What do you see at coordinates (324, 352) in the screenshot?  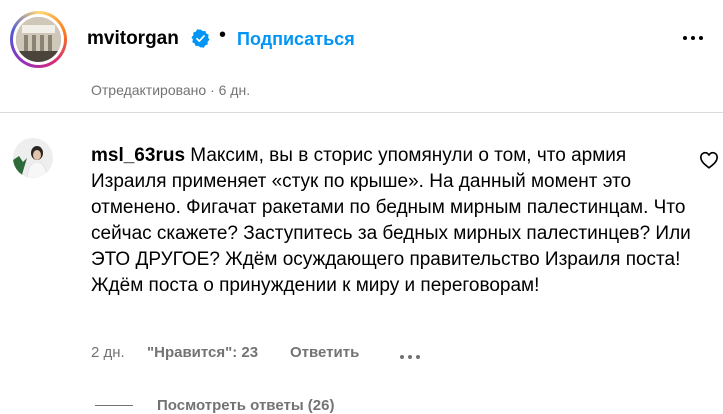 I see `reply-button: Ответить` at bounding box center [324, 352].